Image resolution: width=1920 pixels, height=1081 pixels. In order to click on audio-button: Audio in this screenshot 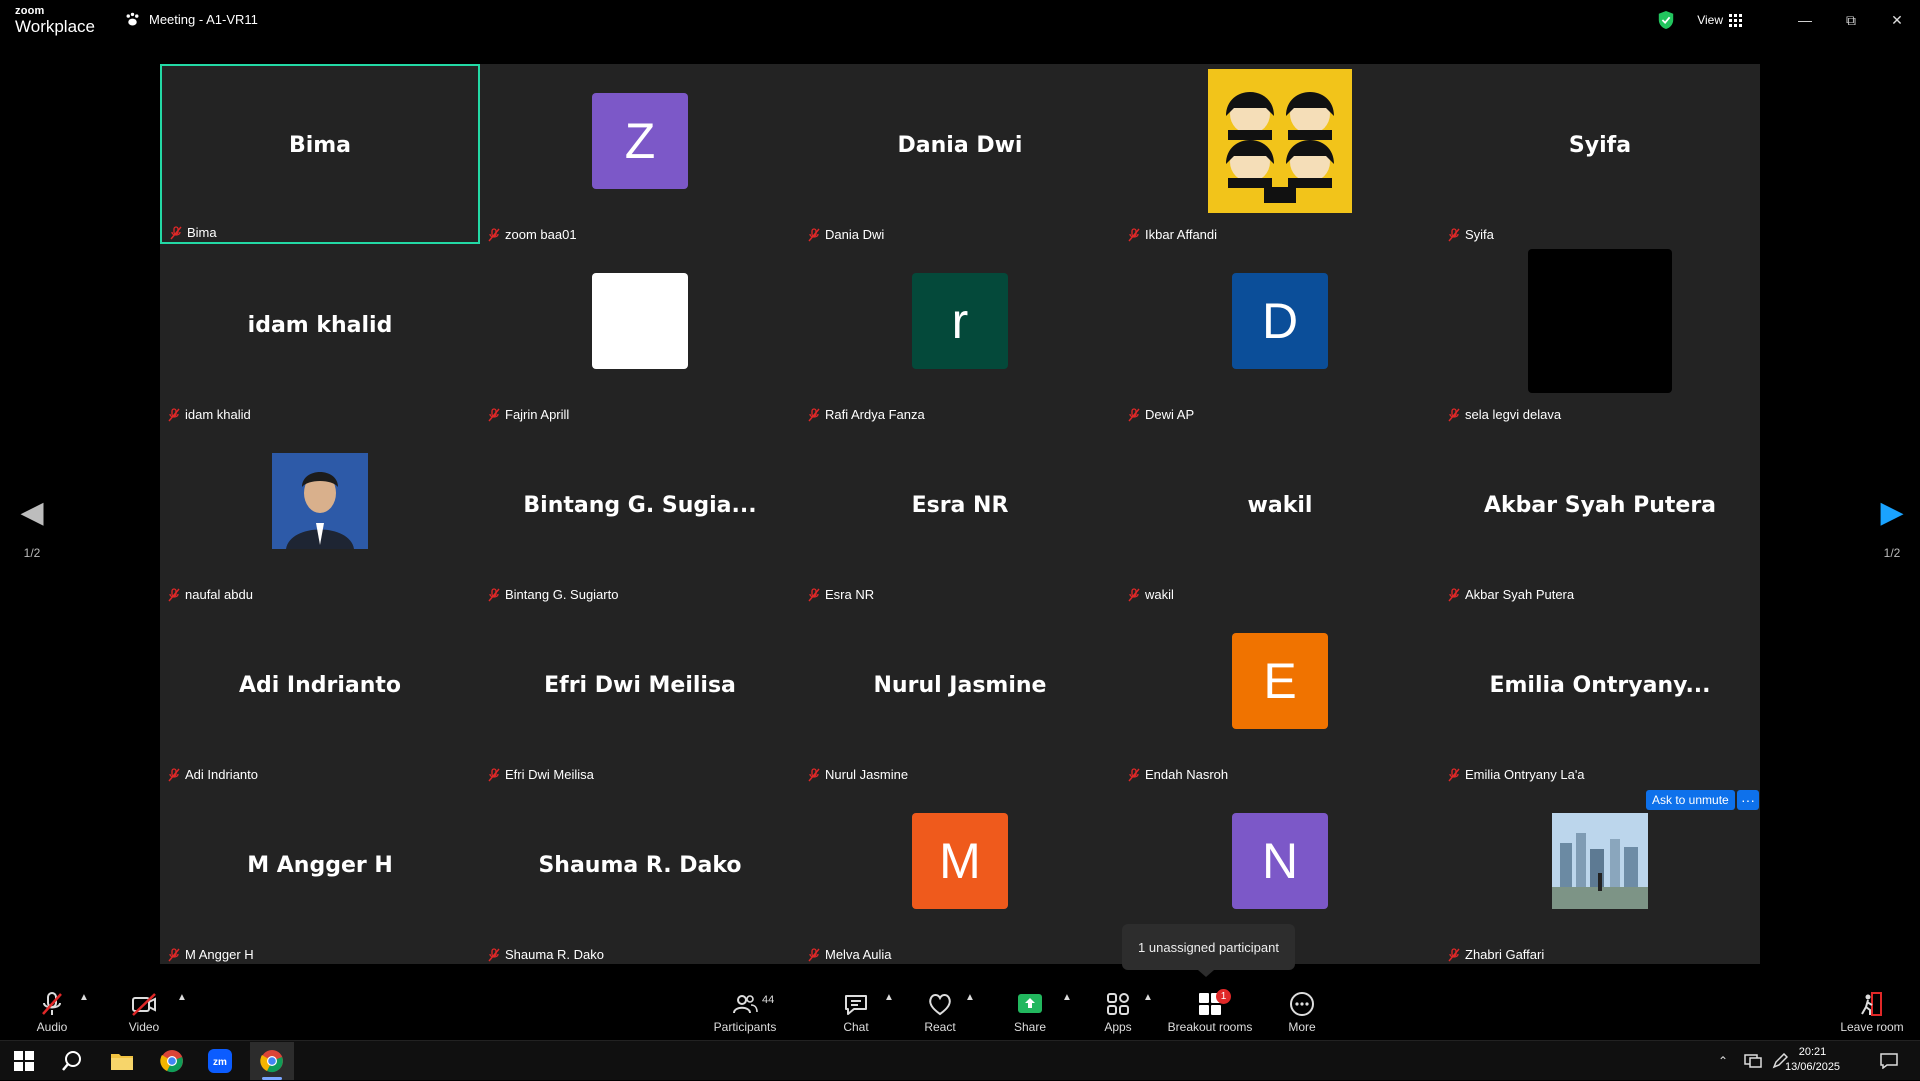, I will do `click(52, 1010)`.